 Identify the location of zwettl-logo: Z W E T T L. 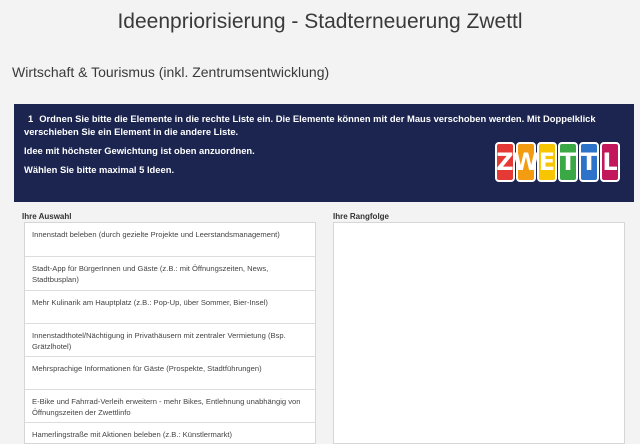
(557, 162).